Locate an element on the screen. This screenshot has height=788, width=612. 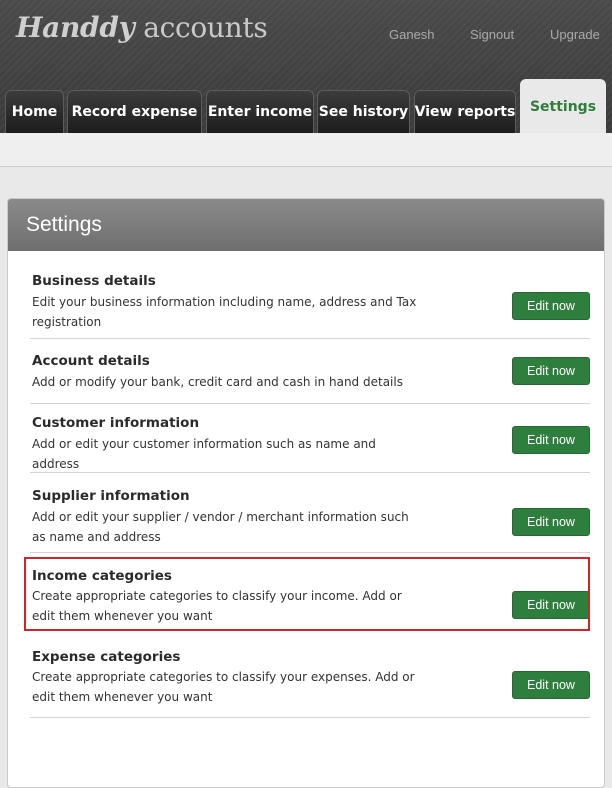
tab-view-reports: View reports is located at coordinates (465, 111).